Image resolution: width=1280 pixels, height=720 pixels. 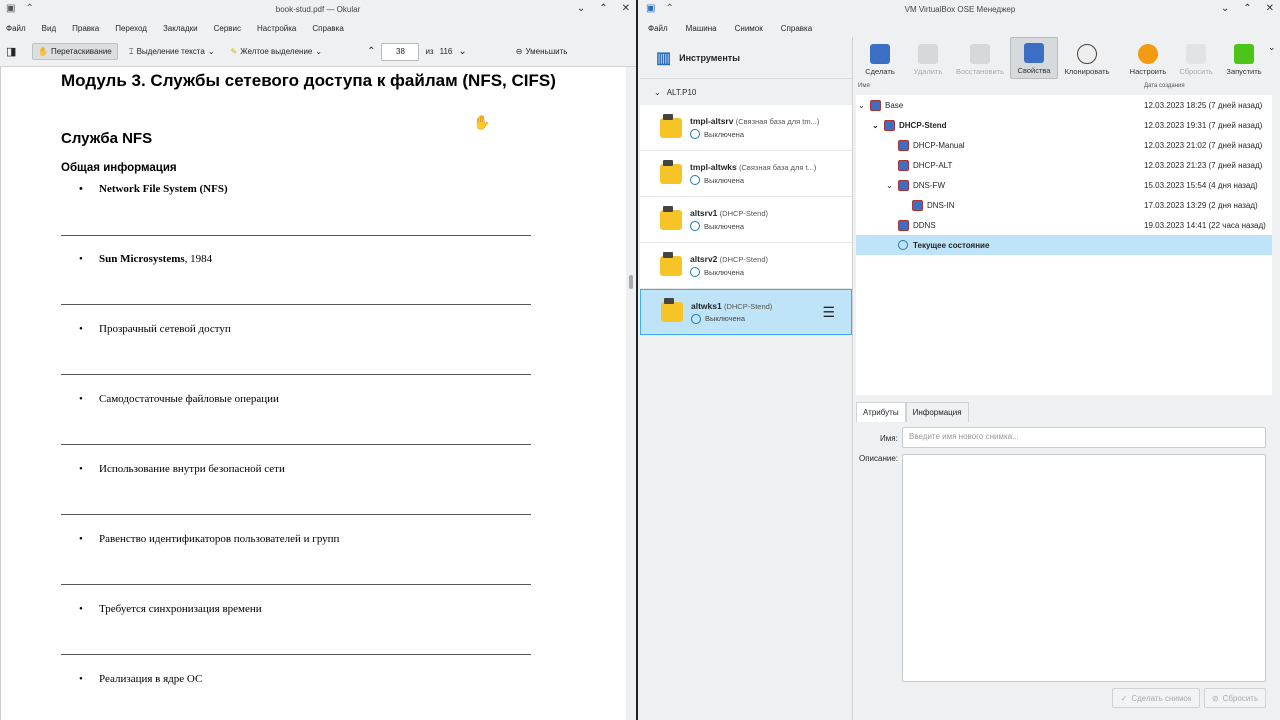 I want to click on snapshot-row: ⌄ Base 12.03.2023 18:25 (7 дней назад), so click(x=1064, y=105).